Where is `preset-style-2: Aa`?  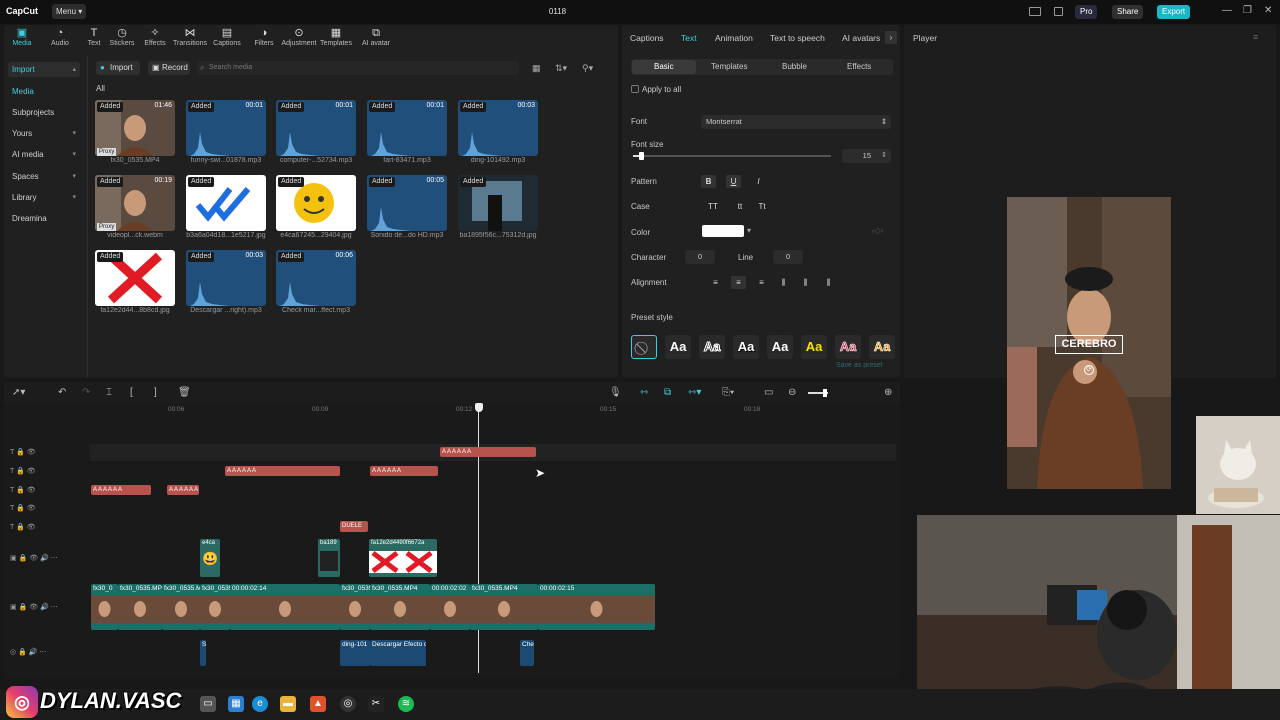 preset-style-2: Aa is located at coordinates (712, 347).